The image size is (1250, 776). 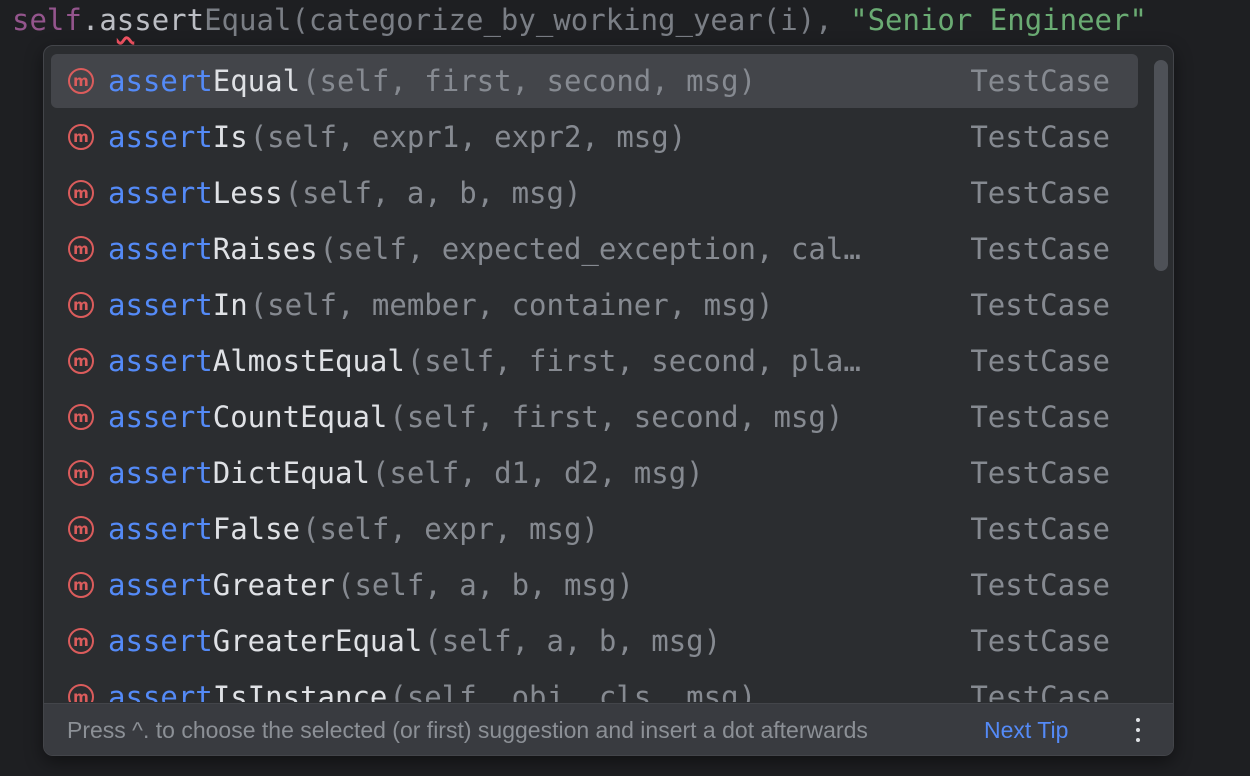 What do you see at coordinates (169, 20) in the screenshot?
I see `typed-text-end: sert` at bounding box center [169, 20].